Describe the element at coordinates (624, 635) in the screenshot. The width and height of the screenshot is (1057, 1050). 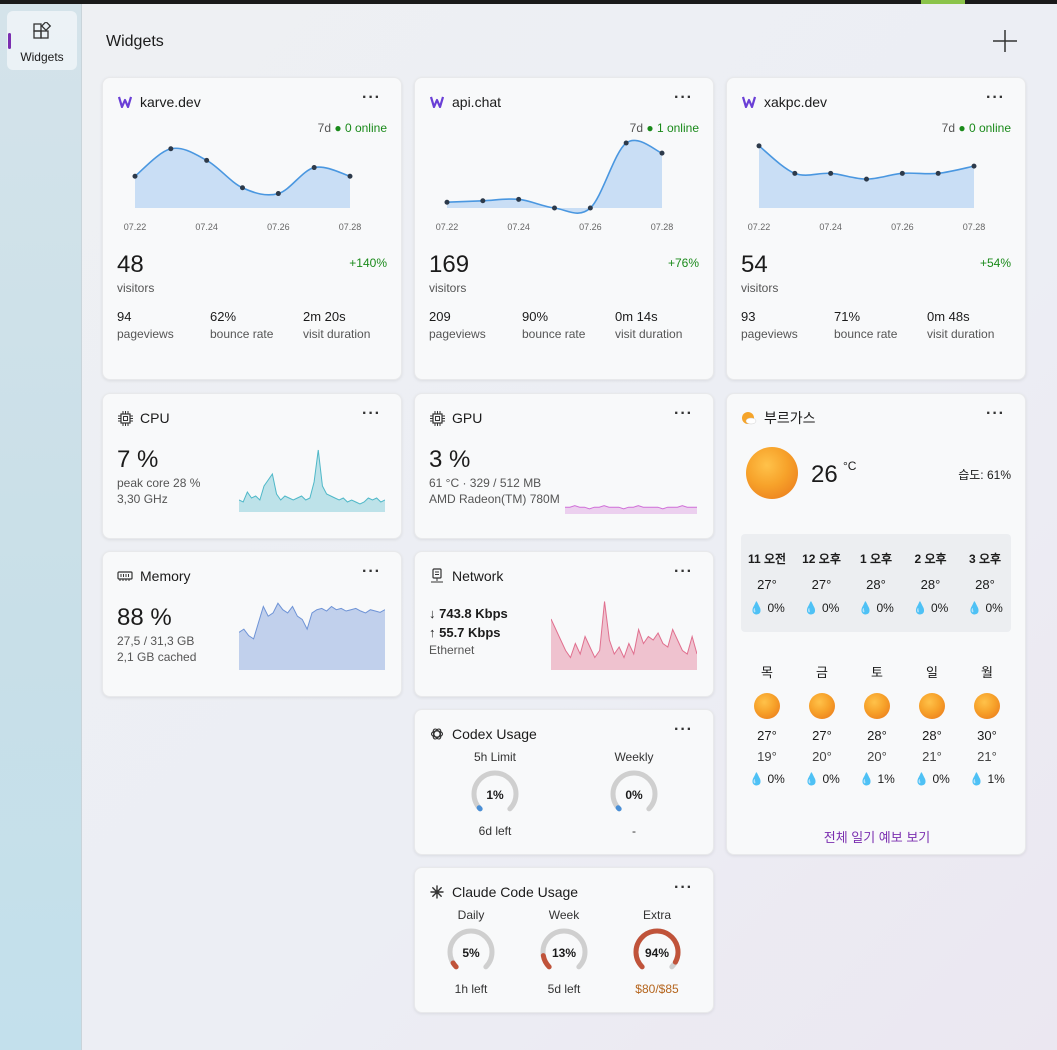
I see `network-history-chart` at that location.